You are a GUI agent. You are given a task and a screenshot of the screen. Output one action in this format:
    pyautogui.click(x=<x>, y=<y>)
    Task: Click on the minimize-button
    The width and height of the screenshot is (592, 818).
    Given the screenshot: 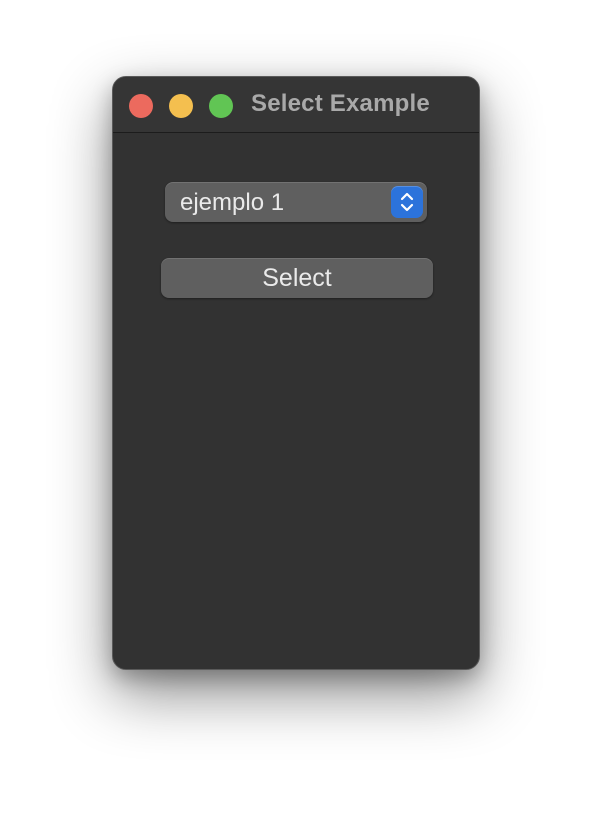 What is the action you would take?
    pyautogui.click(x=181, y=106)
    